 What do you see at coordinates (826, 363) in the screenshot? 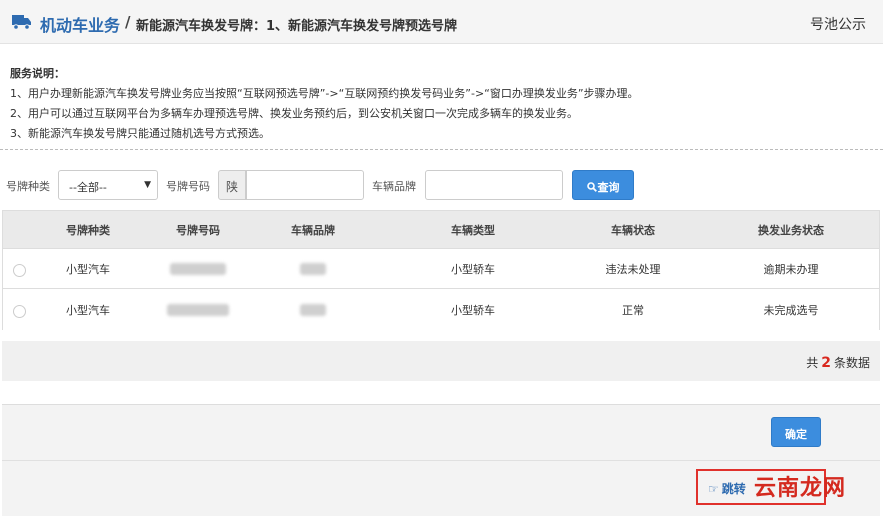
I see `record-count-number: 2` at bounding box center [826, 363].